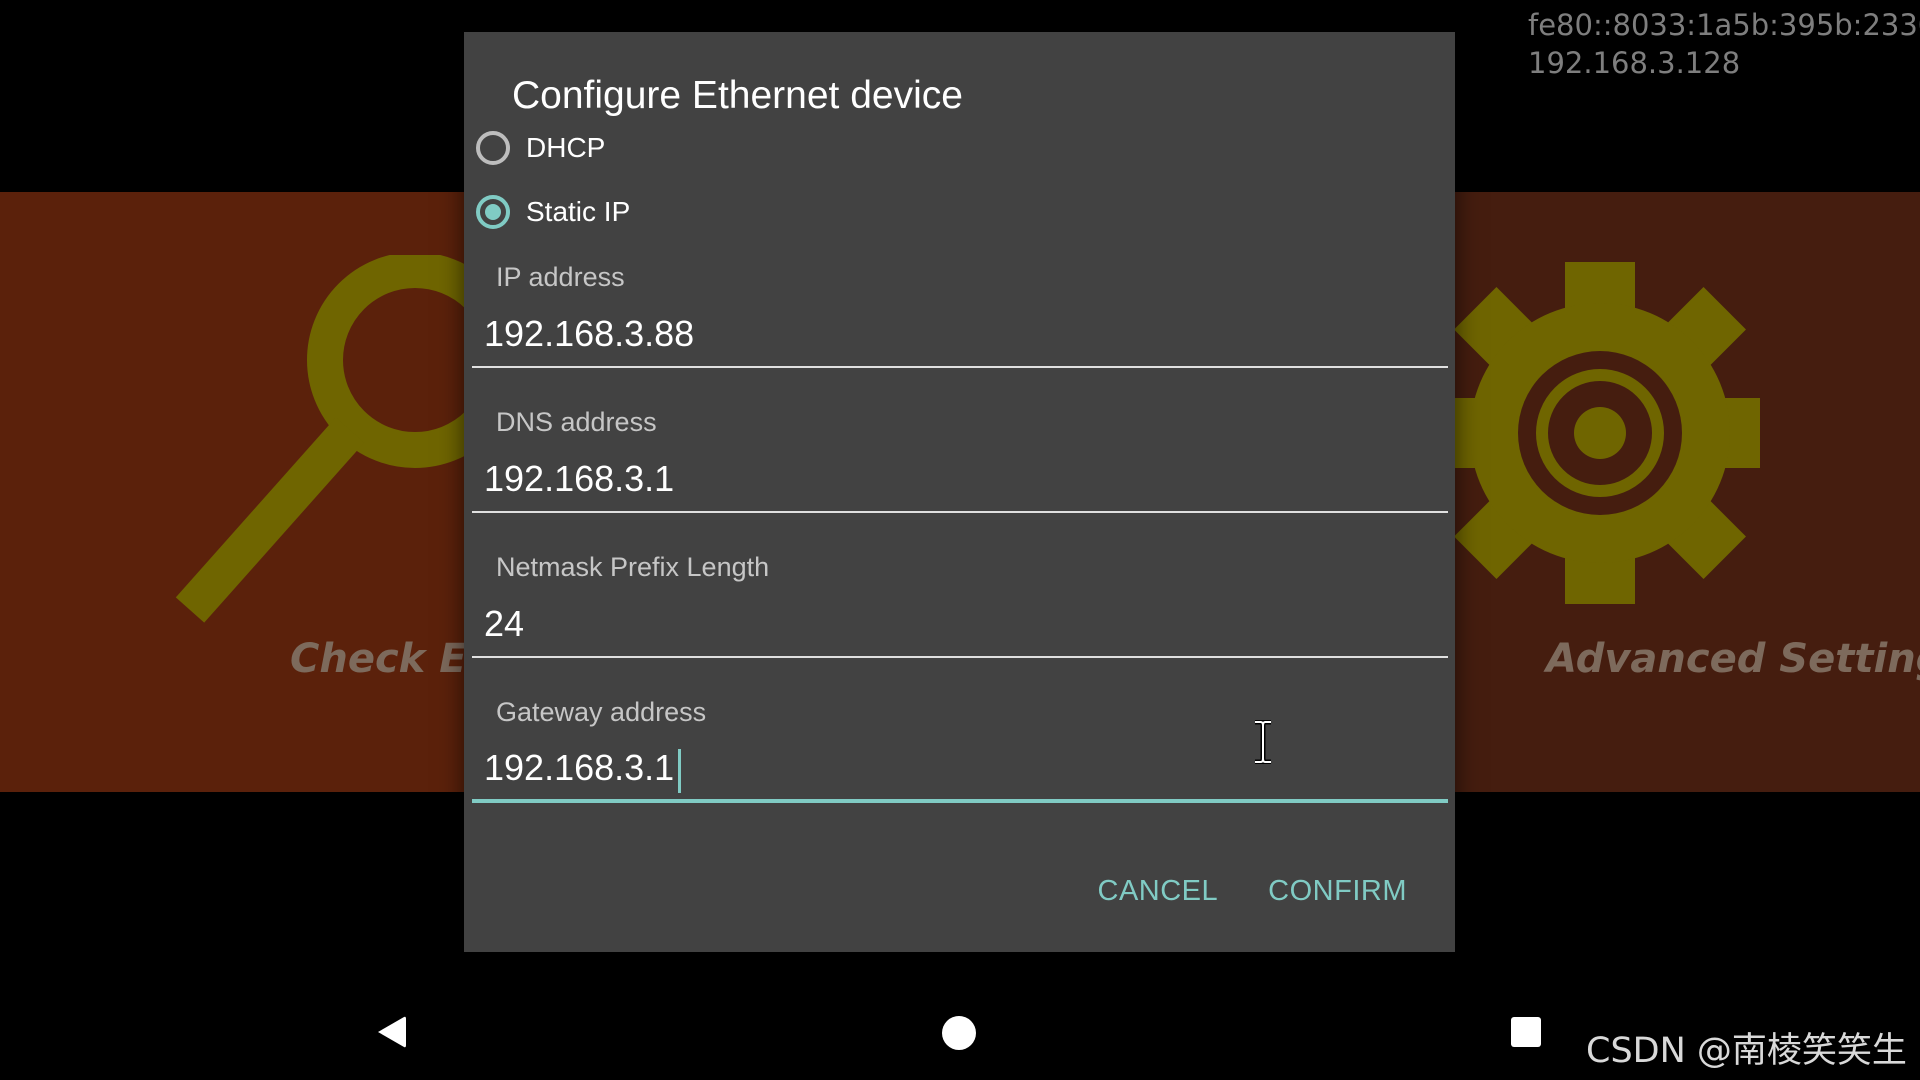  I want to click on gear-icon, so click(1600, 433).